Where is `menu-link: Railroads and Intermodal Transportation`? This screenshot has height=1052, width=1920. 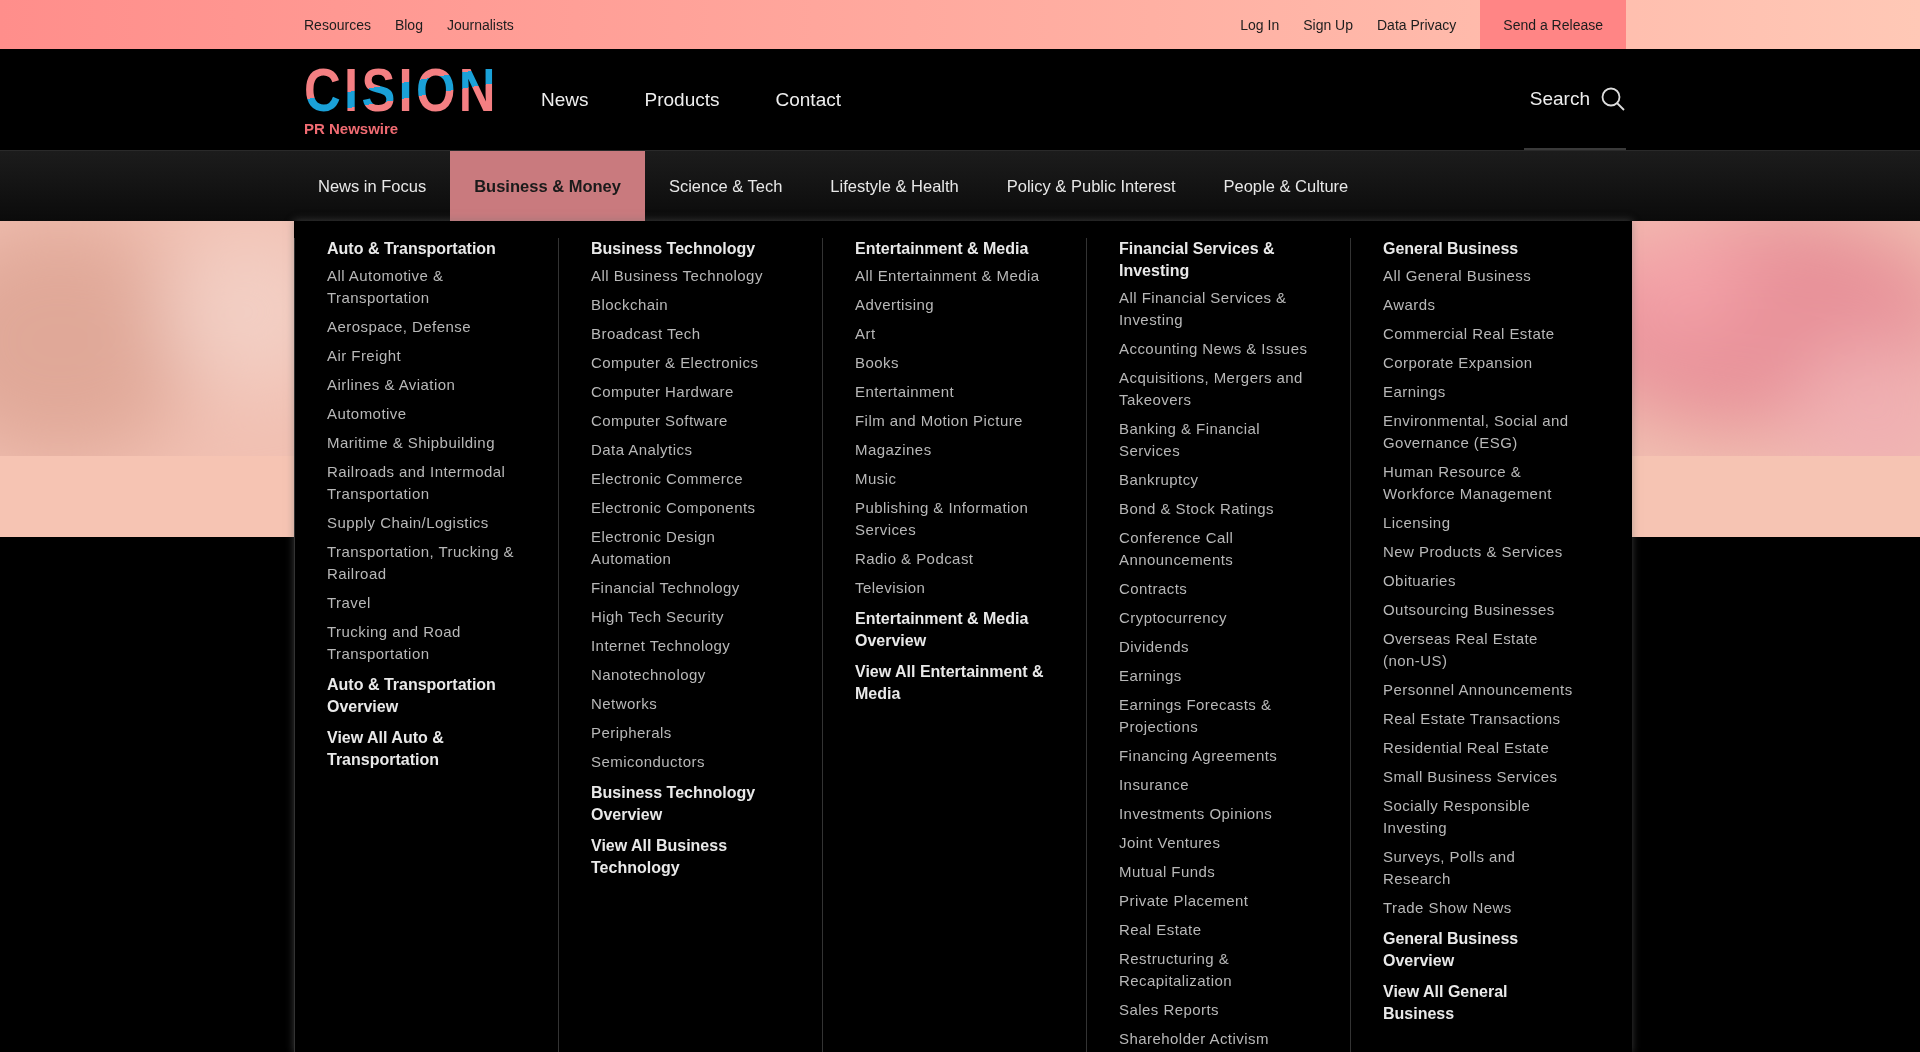
menu-link: Railroads and Intermodal Transportation is located at coordinates (423, 483).